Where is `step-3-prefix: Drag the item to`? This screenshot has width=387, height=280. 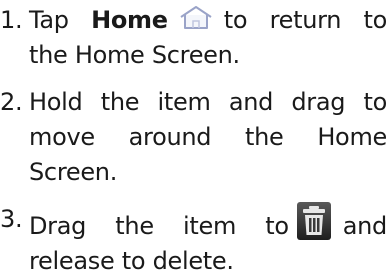 step-3-prefix: Drag the item to is located at coordinates (159, 226).